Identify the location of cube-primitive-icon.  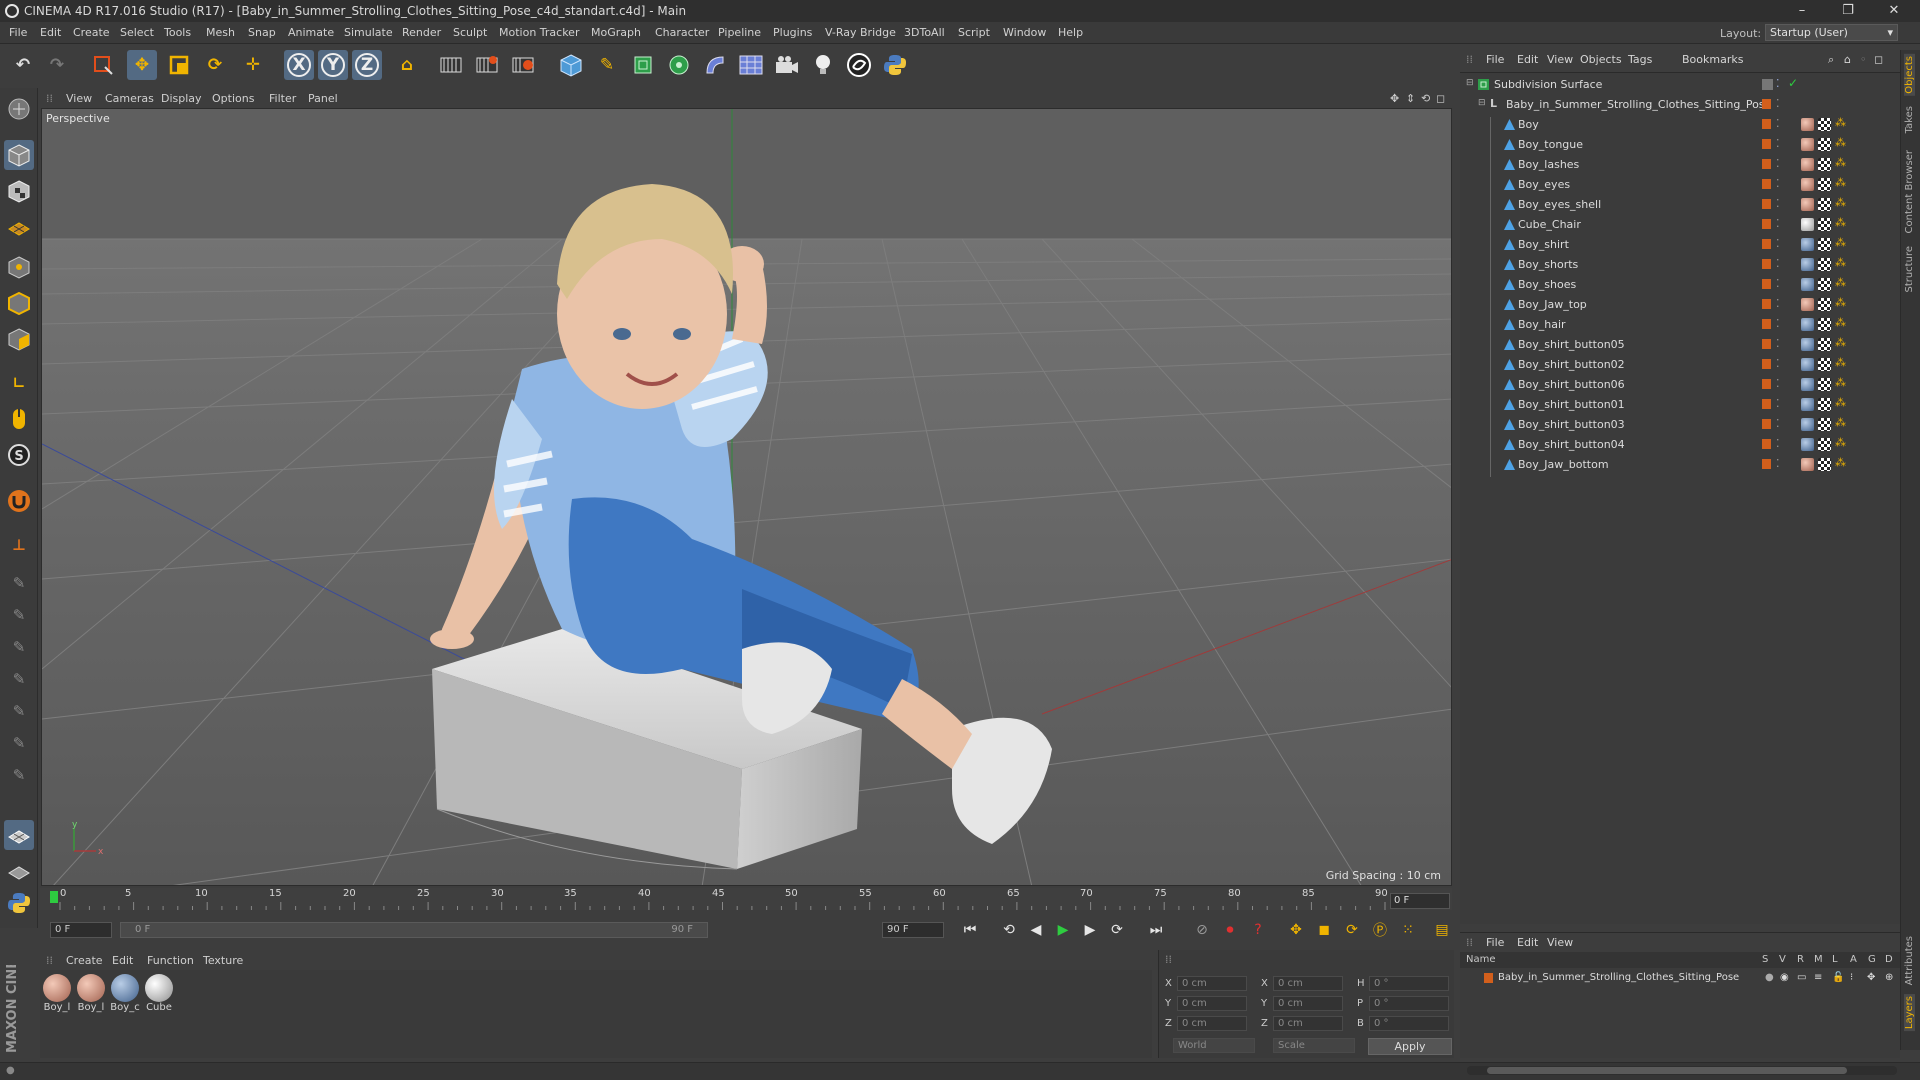
(571, 65).